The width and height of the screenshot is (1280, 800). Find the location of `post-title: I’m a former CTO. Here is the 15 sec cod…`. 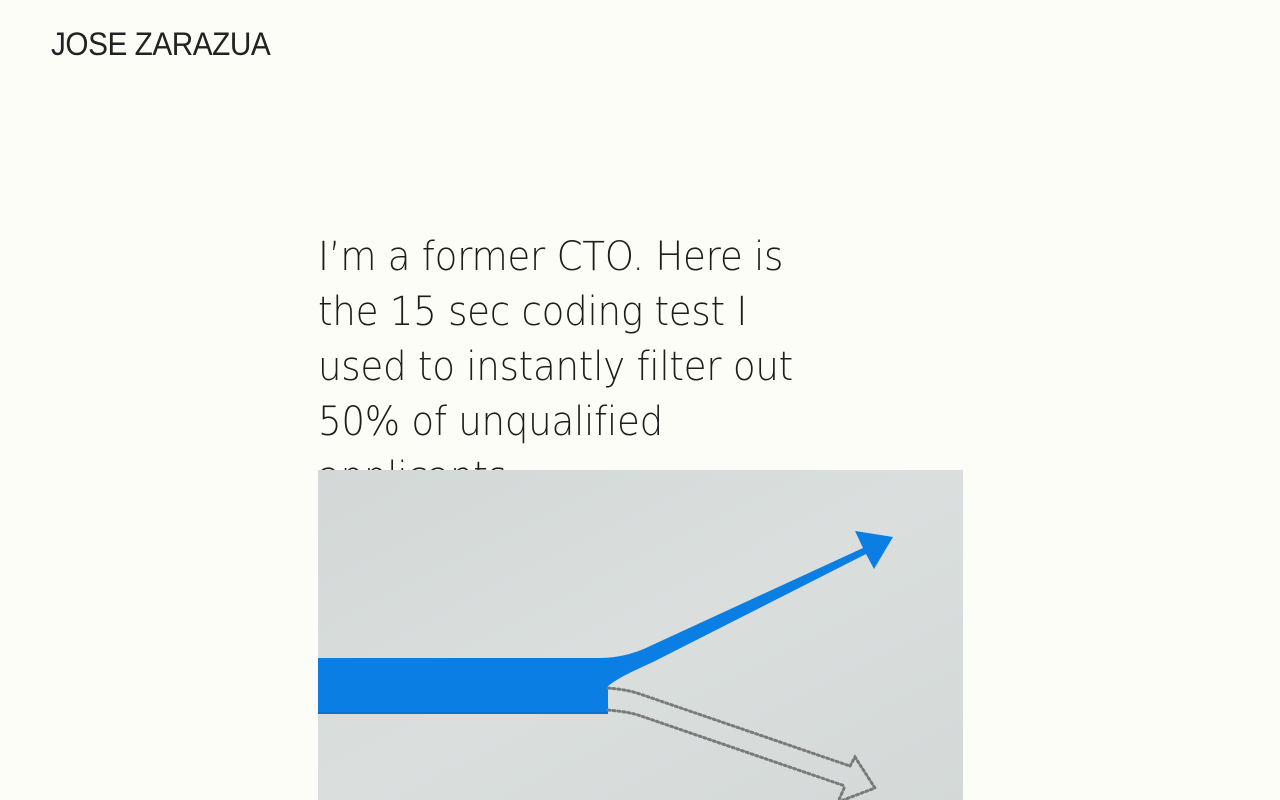

post-title: I’m a former CTO. Here is the 15 sec cod… is located at coordinates (578, 367).